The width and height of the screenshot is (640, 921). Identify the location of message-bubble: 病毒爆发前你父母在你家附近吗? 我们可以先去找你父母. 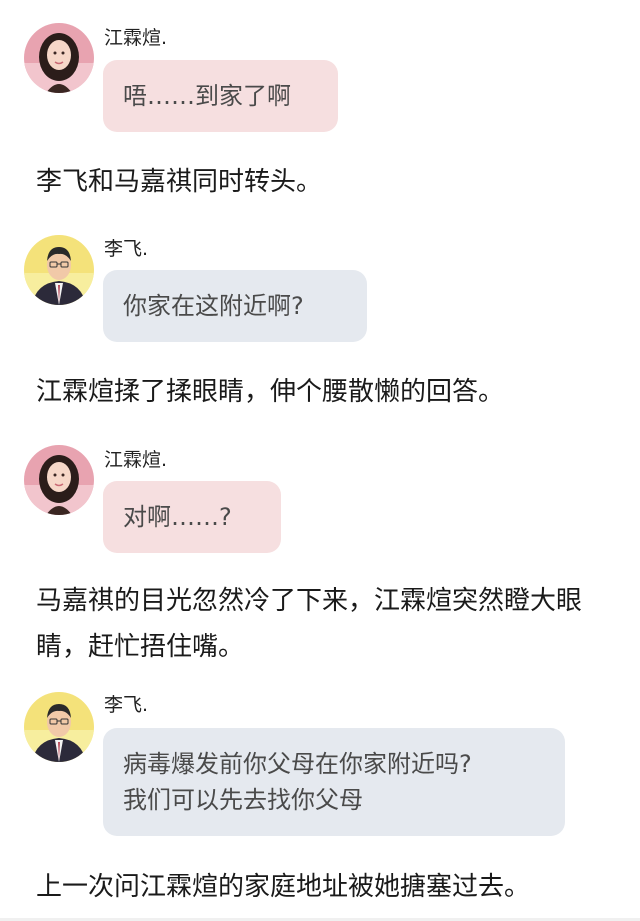
(334, 782).